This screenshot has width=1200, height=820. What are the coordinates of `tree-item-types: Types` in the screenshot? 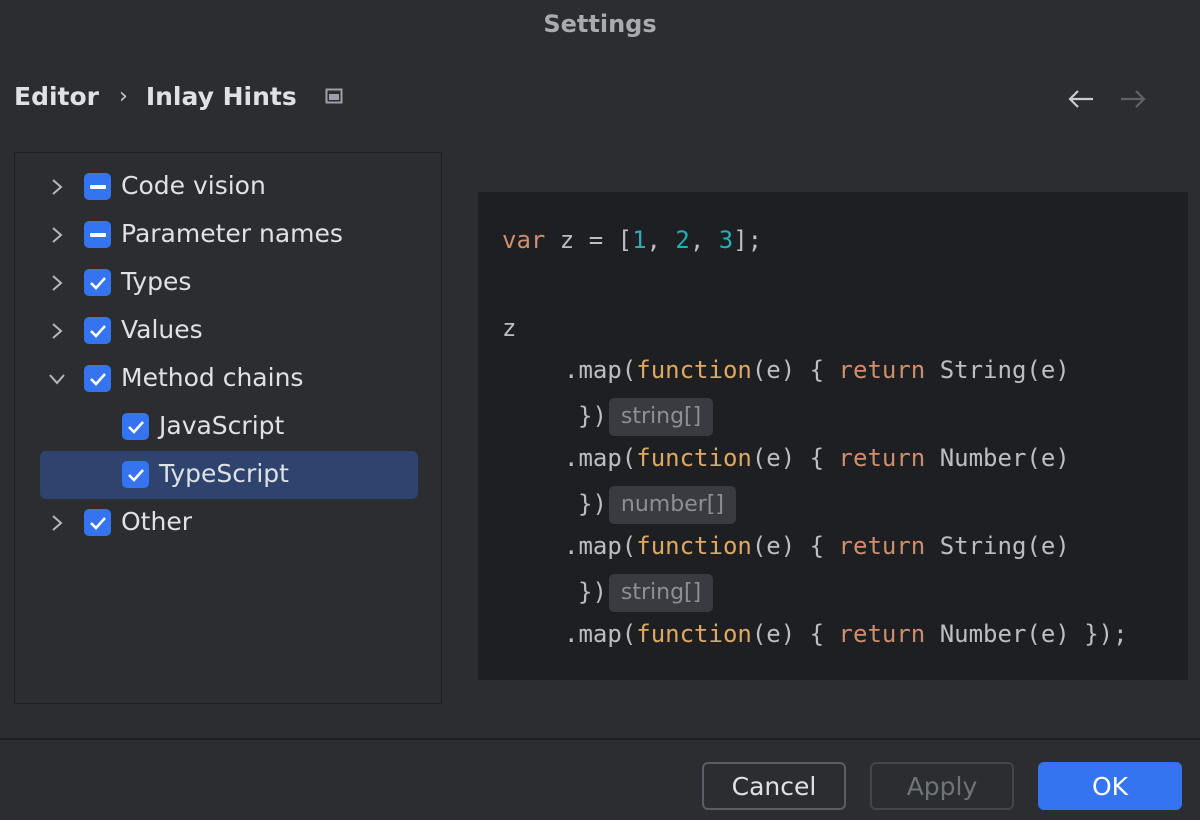 It's located at (228, 283).